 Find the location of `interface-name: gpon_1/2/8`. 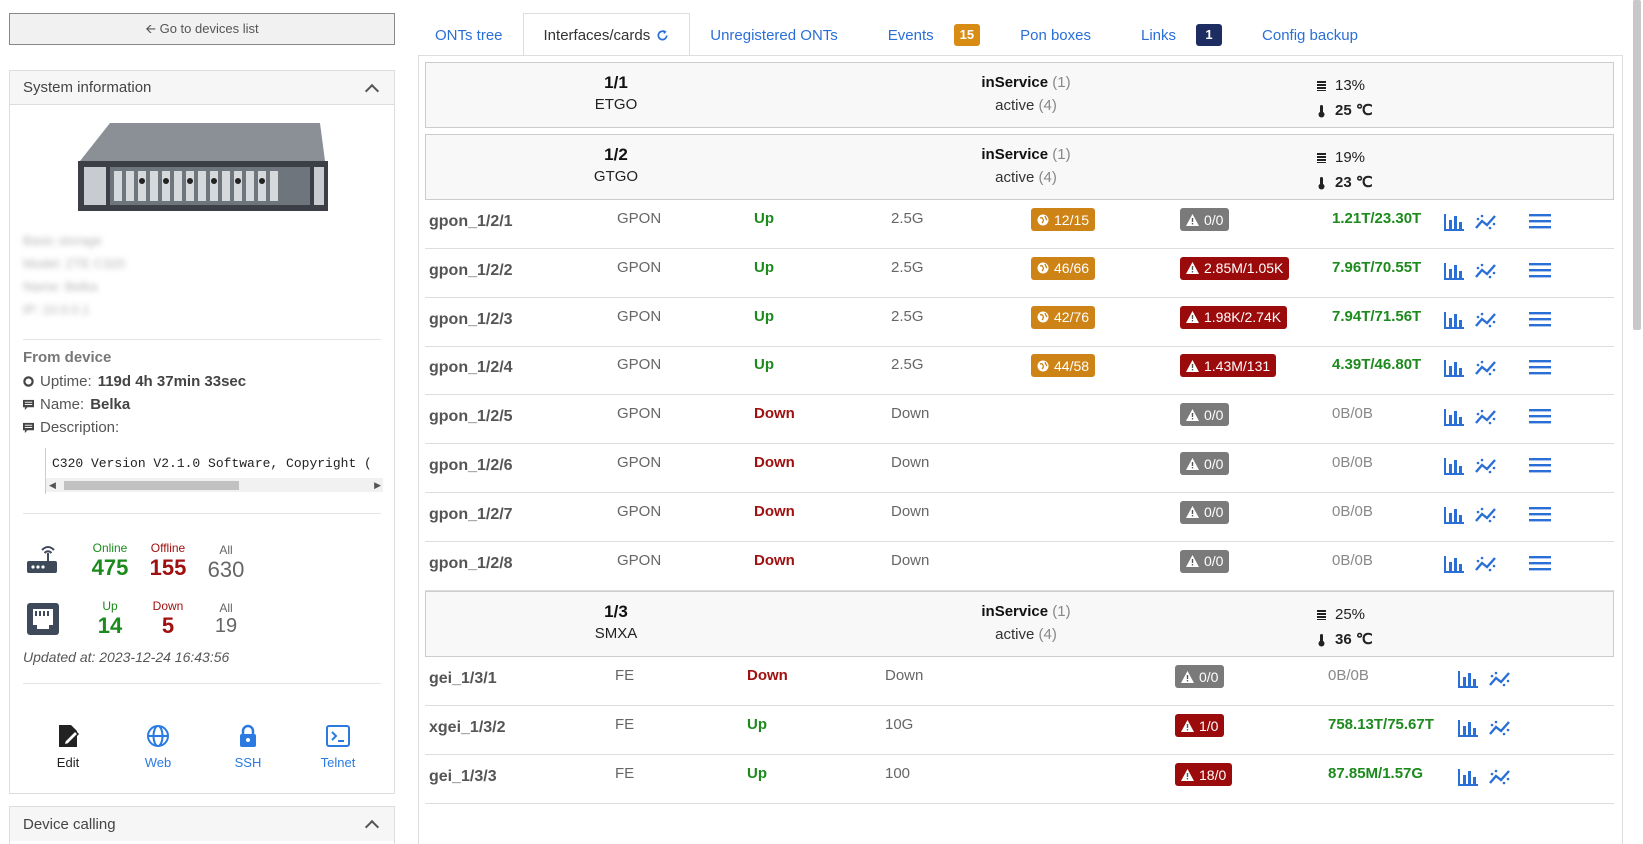

interface-name: gpon_1/2/8 is located at coordinates (471, 564).